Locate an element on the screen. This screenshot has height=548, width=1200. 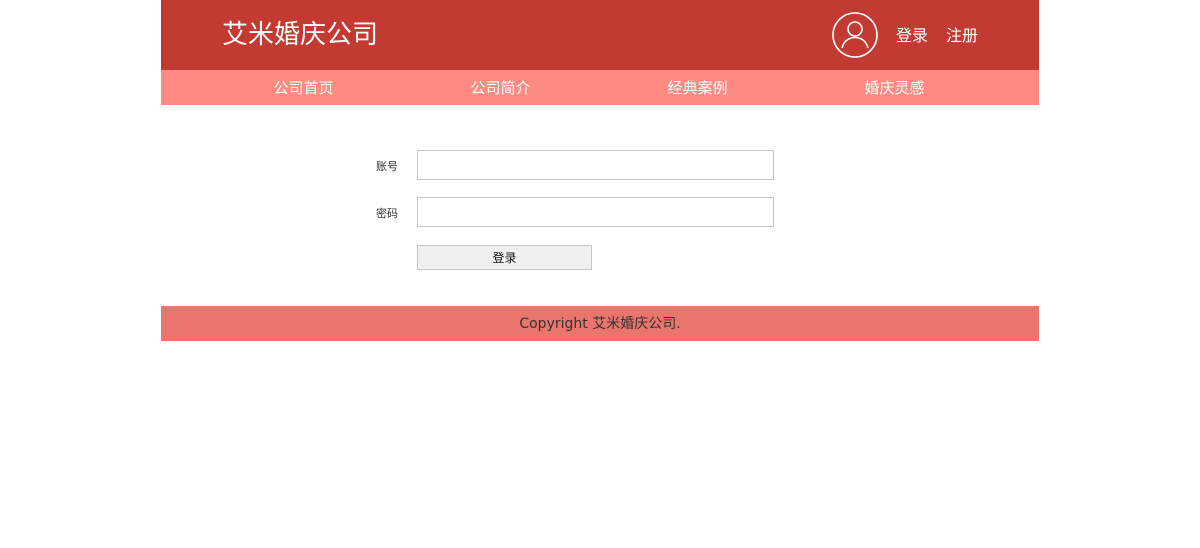
register-link: 注册 is located at coordinates (962, 35).